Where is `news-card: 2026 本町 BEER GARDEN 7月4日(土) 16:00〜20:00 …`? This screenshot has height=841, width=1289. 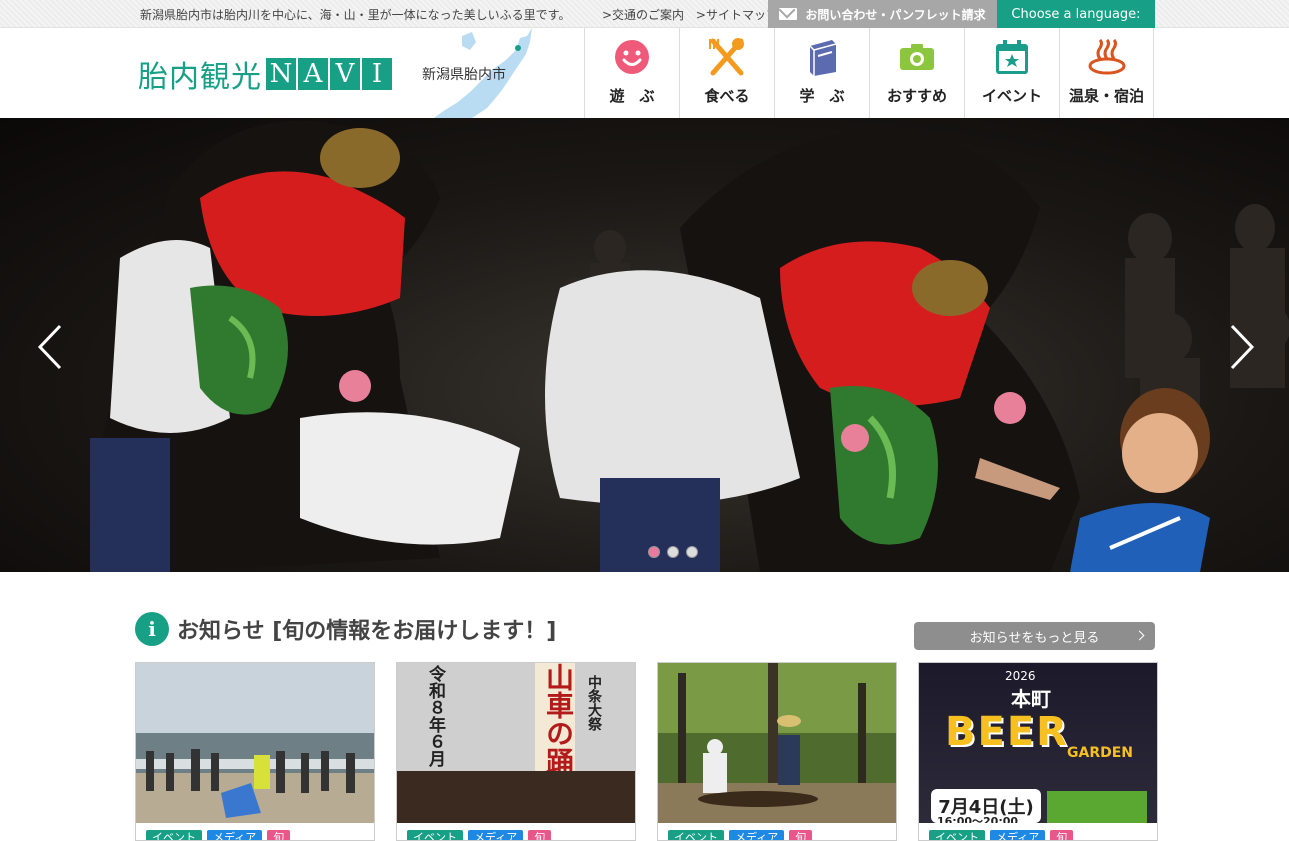
news-card: 2026 本町 BEER GARDEN 7月4日(土) 16:00〜20:00 … is located at coordinates (1038, 751).